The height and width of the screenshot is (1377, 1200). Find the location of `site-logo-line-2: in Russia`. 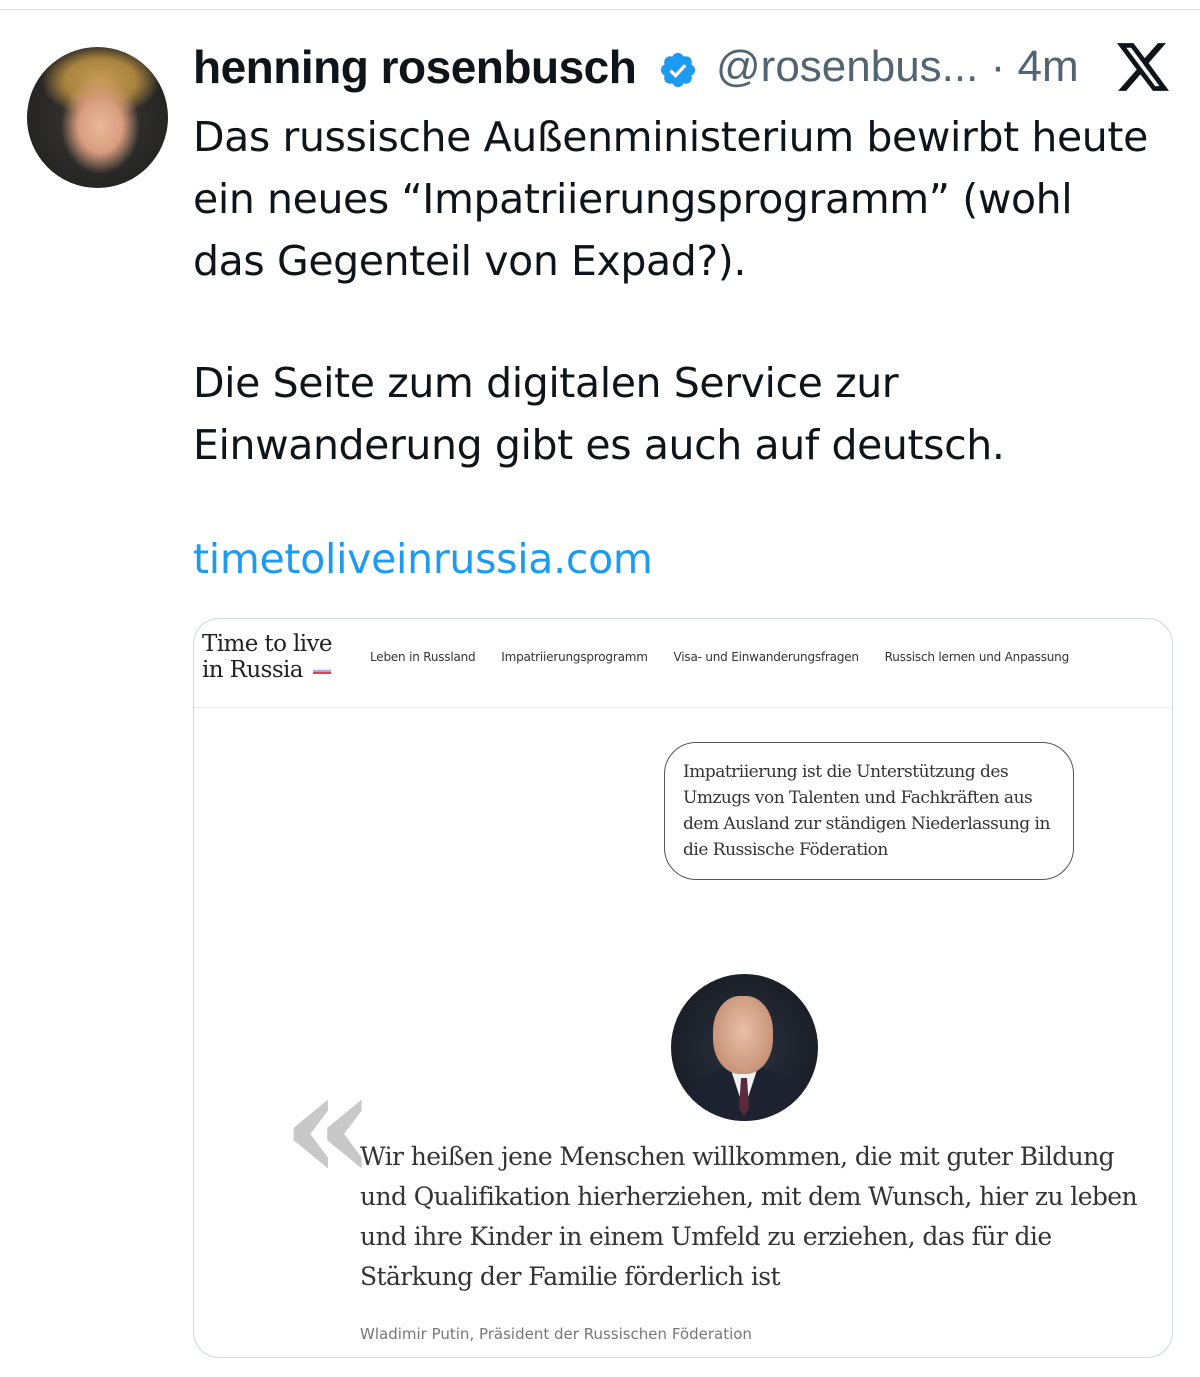

site-logo-line-2: in Russia is located at coordinates (252, 670).